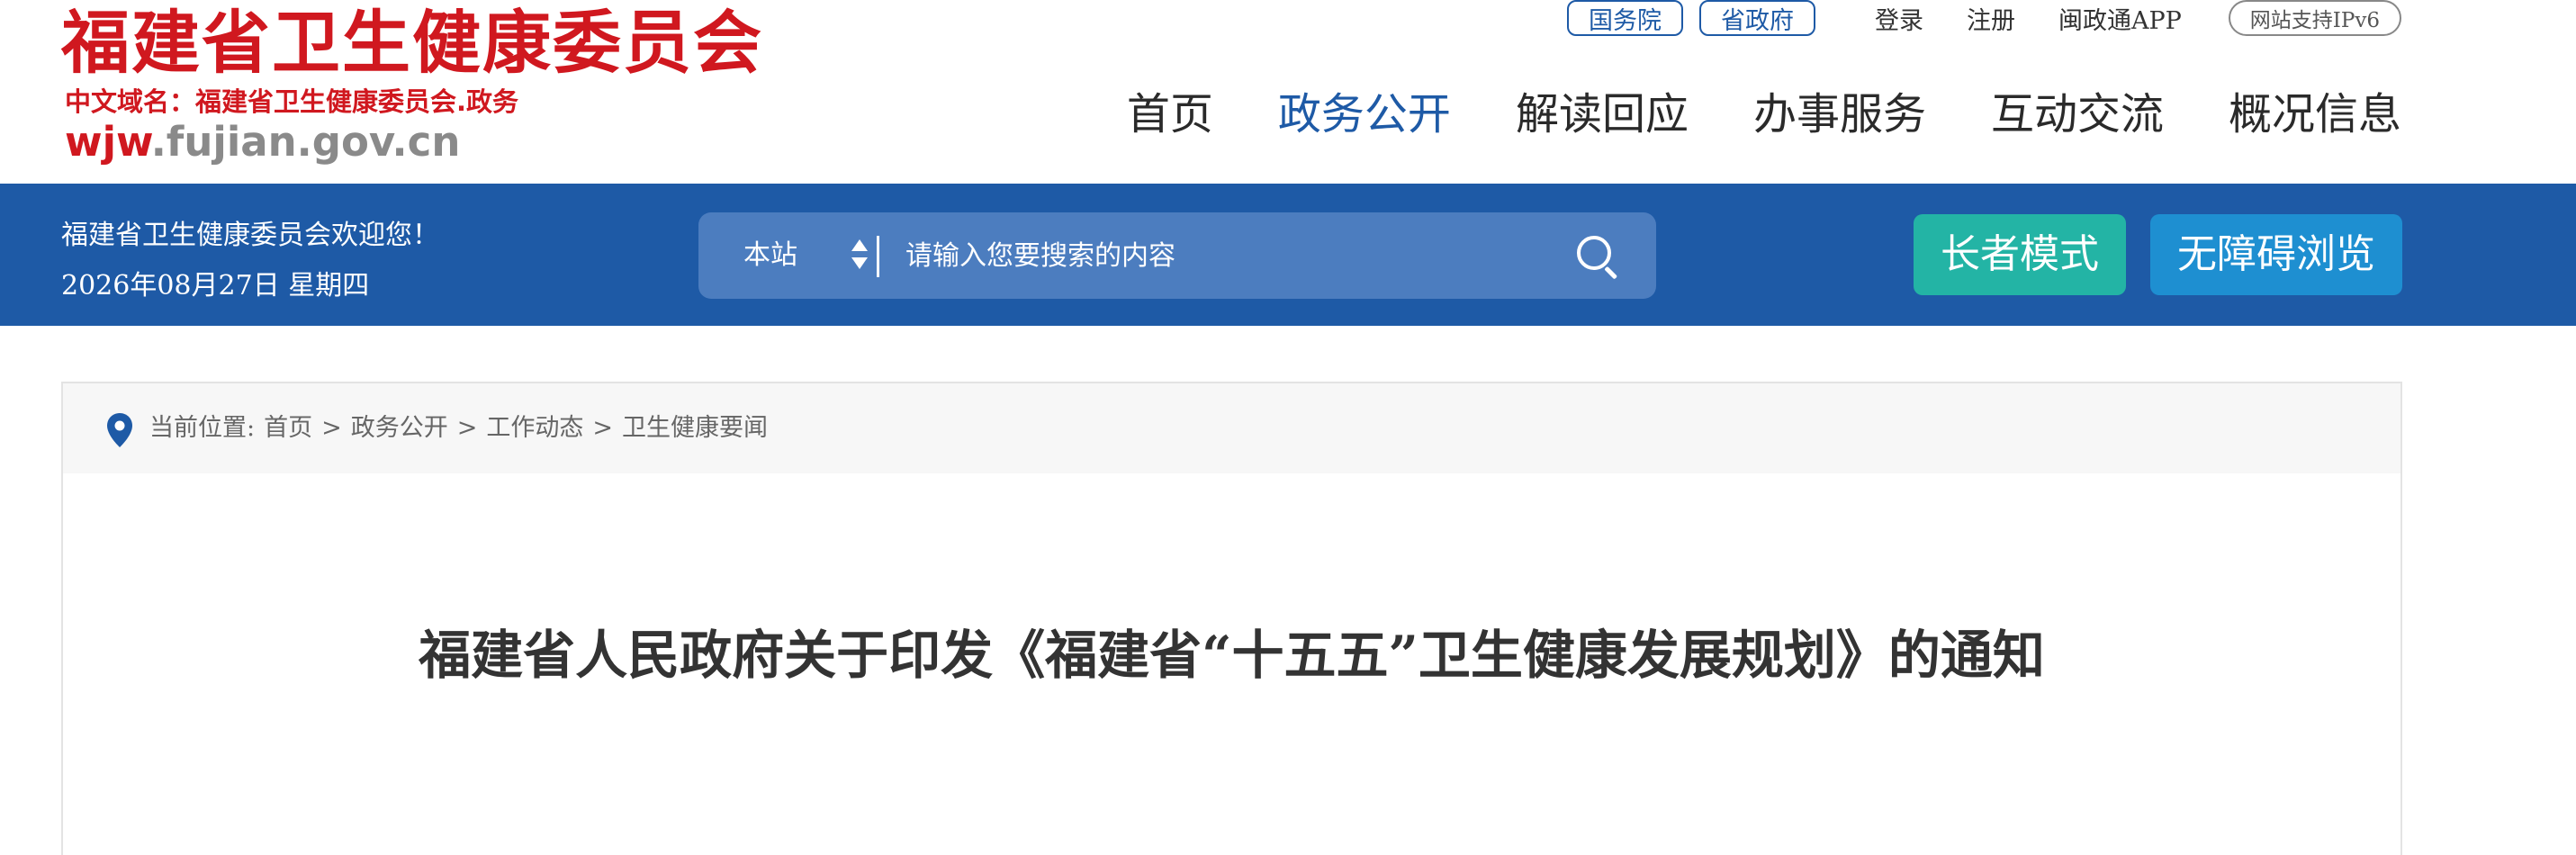  I want to click on search-icon, so click(1596, 256).